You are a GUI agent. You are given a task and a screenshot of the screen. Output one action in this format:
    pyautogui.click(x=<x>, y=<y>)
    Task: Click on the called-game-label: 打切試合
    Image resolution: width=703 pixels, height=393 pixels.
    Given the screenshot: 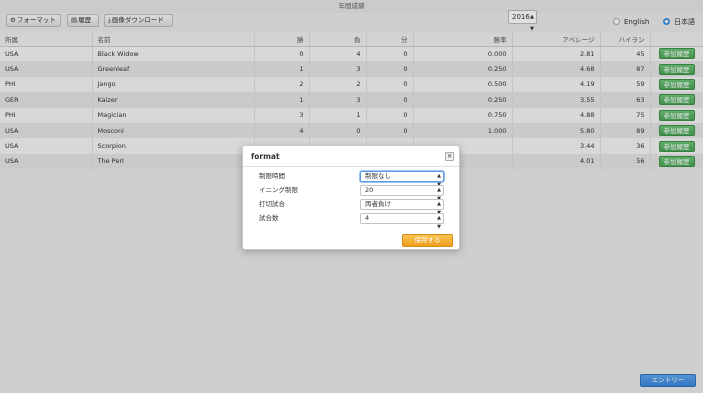 What is the action you would take?
    pyautogui.click(x=272, y=204)
    